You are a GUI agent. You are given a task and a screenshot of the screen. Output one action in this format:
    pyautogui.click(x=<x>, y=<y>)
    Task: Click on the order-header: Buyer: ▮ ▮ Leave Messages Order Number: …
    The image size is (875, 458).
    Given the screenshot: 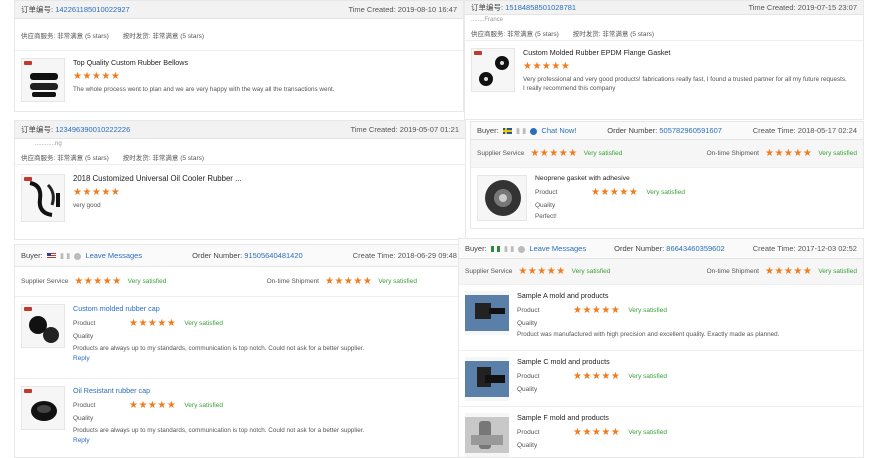 What is the action you would take?
    pyautogui.click(x=661, y=249)
    